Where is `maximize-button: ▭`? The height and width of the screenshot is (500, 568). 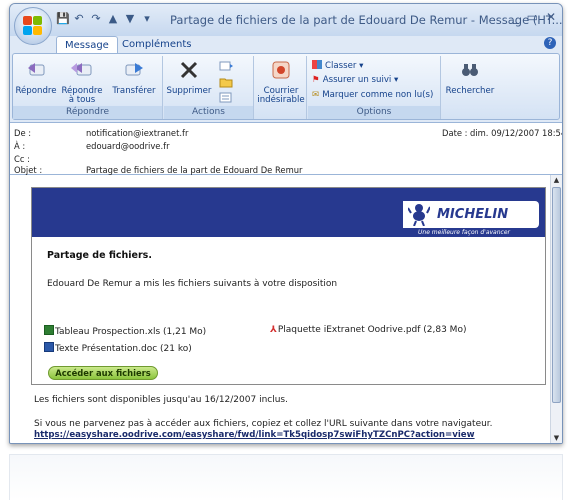
maximize-button: ▭ is located at coordinates (532, 17).